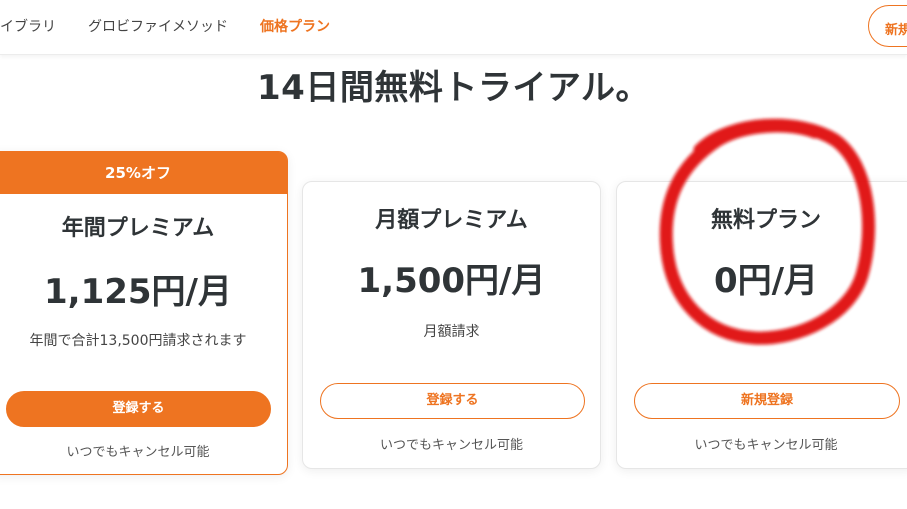 This screenshot has height=509, width=907. What do you see at coordinates (28, 26) in the screenshot?
I see `nav-item-library: イブラリ` at bounding box center [28, 26].